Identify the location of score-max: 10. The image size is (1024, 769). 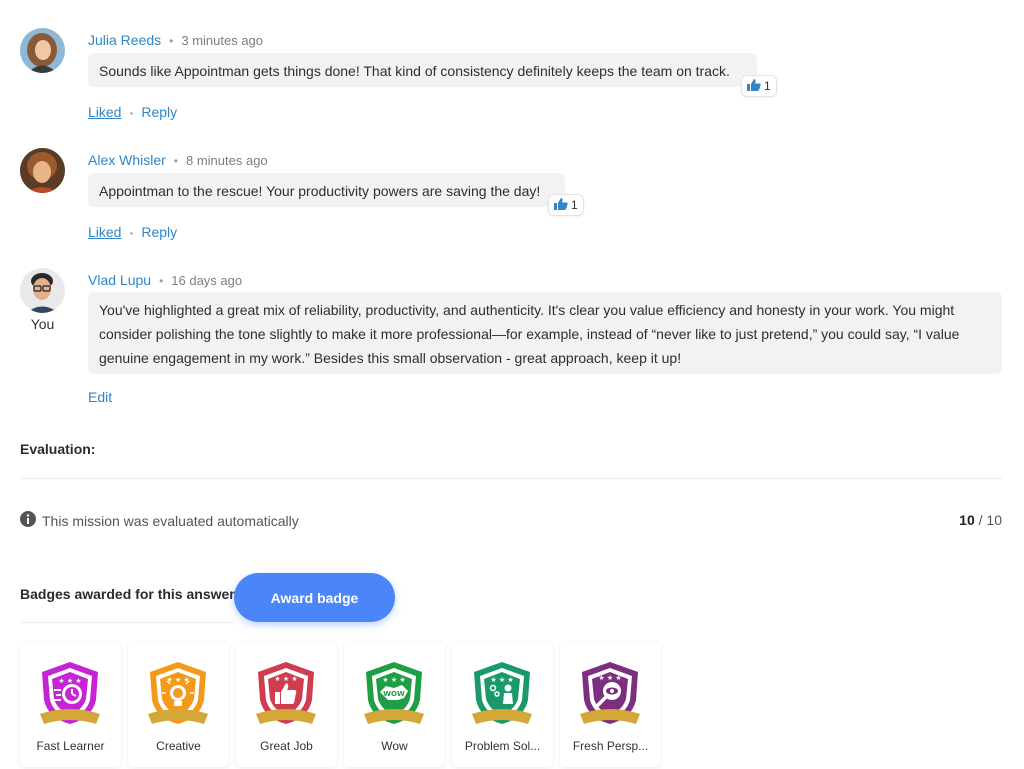
(994, 520).